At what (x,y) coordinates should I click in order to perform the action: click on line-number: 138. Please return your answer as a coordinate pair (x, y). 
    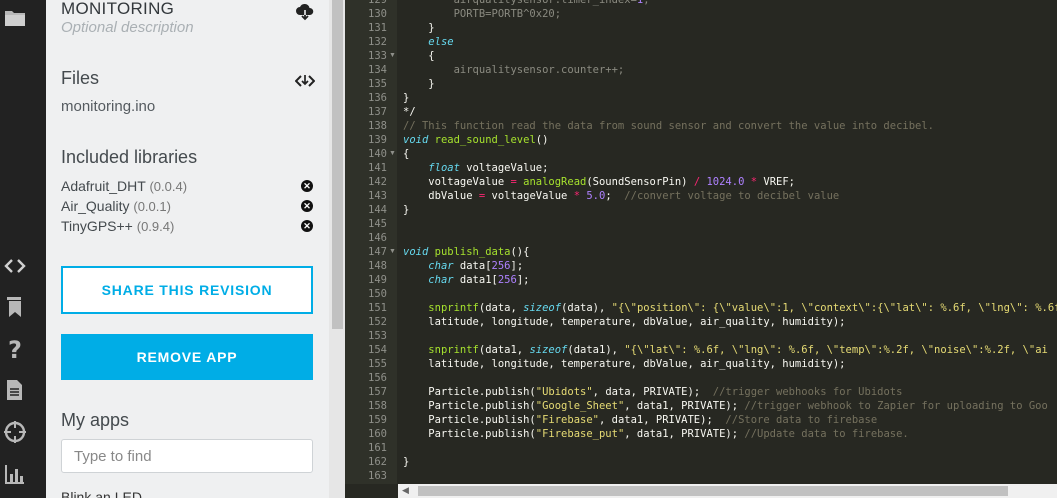
    Looking at the image, I should click on (377, 126).